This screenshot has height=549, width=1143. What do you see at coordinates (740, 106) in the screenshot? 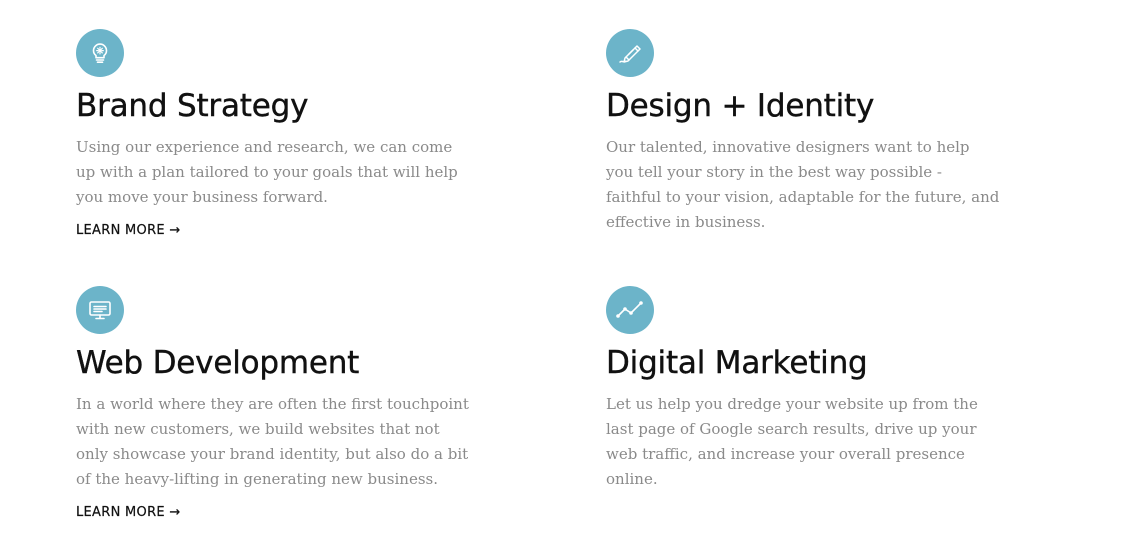
I see `service-title: Design + Identity` at bounding box center [740, 106].